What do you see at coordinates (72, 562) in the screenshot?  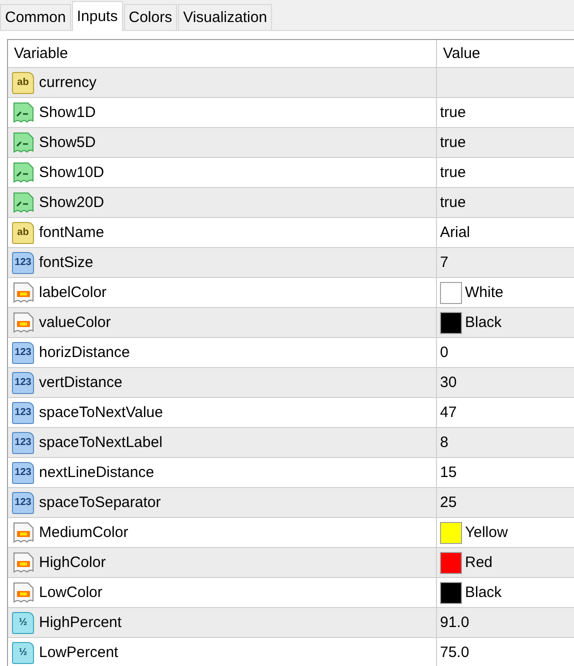 I see `variable-name: HighColor` at bounding box center [72, 562].